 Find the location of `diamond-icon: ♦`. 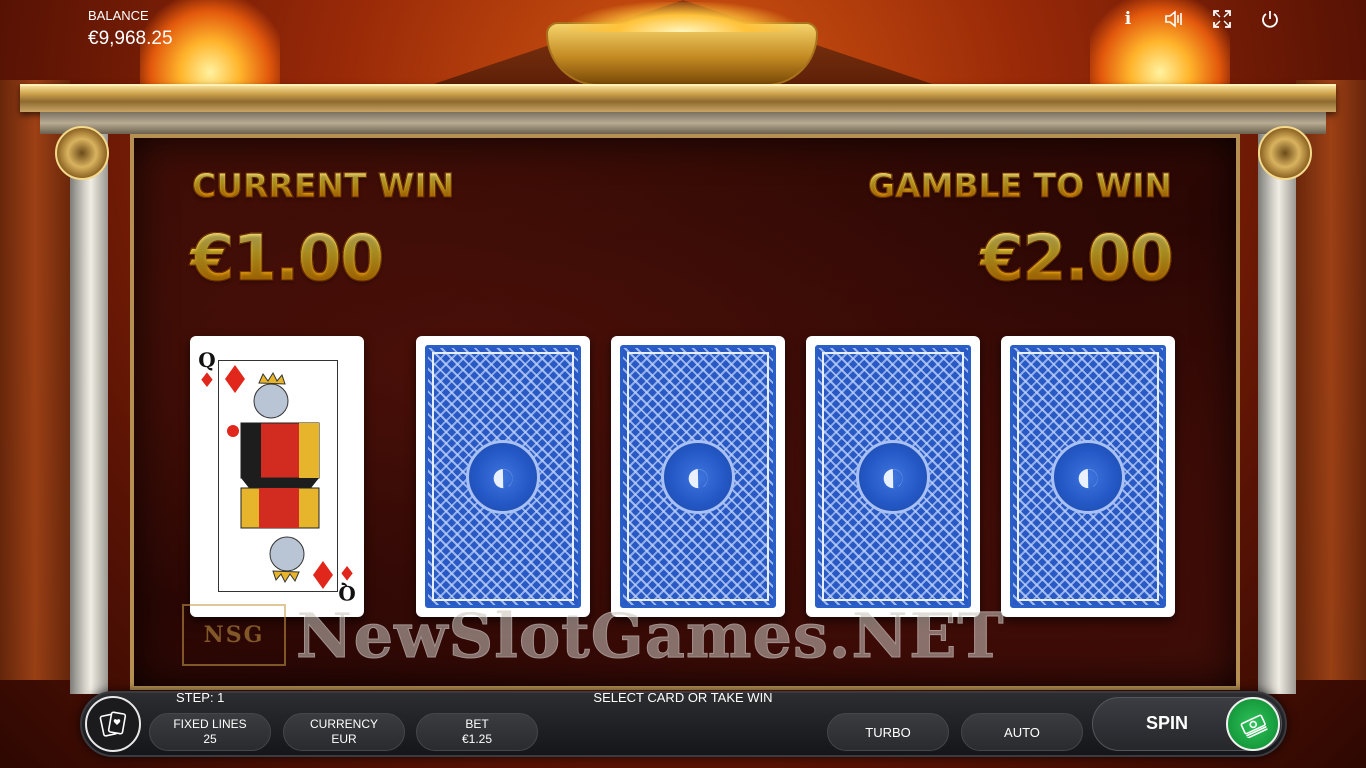

diamond-icon: ♦ is located at coordinates (207, 380).